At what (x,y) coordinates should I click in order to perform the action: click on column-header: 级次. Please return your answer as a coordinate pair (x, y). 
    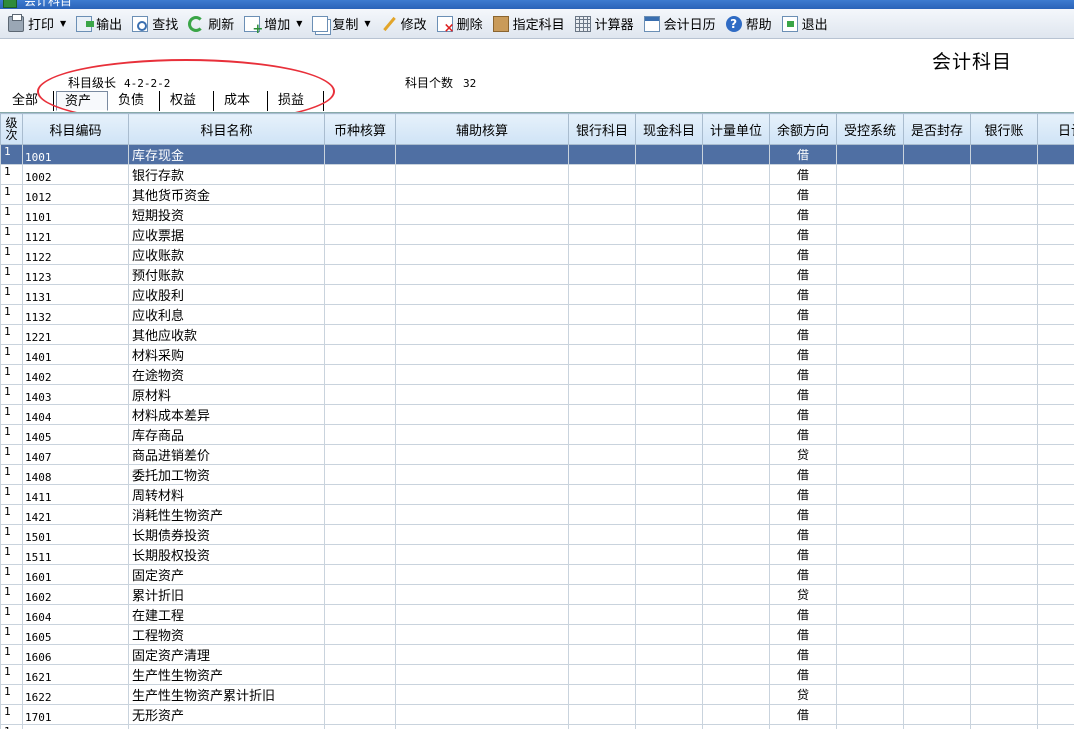
    Looking at the image, I should click on (11, 129).